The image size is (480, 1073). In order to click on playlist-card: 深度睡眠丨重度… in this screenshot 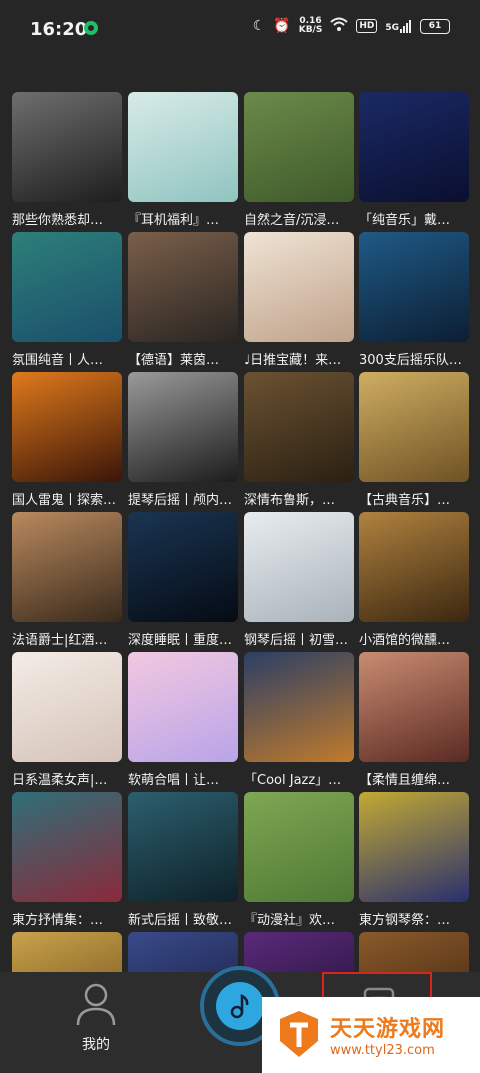, I will do `click(183, 580)`.